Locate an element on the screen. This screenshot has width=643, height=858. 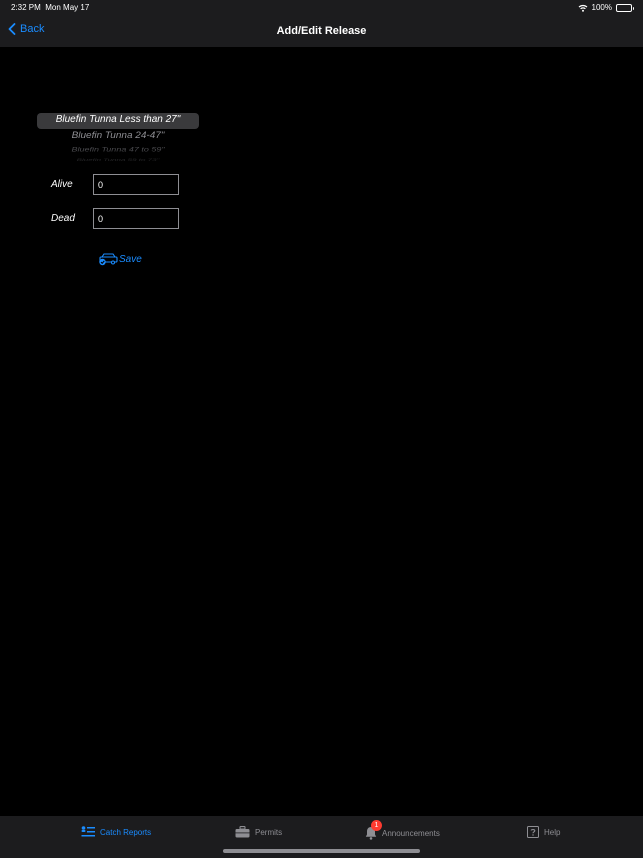
battery-icon is located at coordinates (625, 7).